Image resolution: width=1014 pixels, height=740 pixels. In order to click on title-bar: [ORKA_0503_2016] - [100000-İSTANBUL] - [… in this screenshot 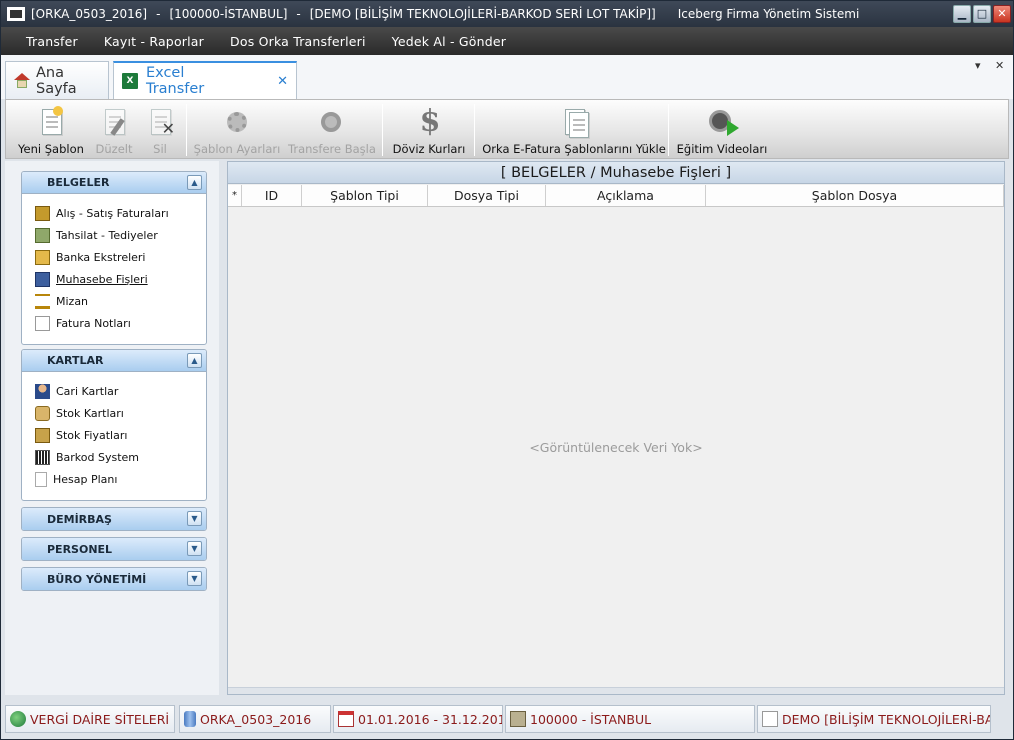, I will do `click(507, 14)`.